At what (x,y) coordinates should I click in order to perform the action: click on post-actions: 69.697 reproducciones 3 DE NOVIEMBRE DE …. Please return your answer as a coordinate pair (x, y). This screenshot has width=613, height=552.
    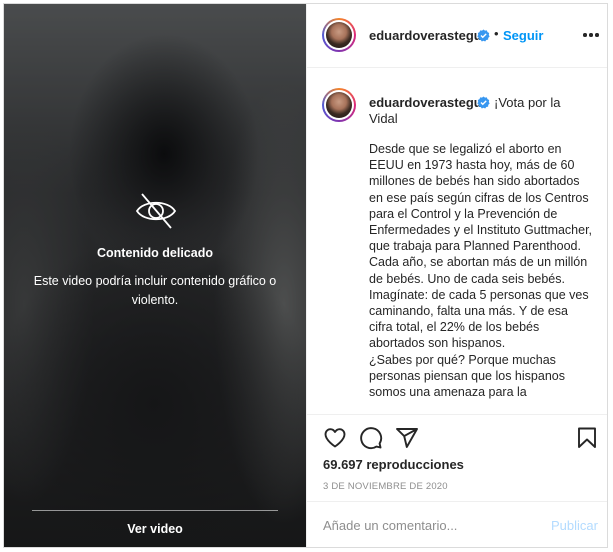
    Looking at the image, I should click on (457, 480).